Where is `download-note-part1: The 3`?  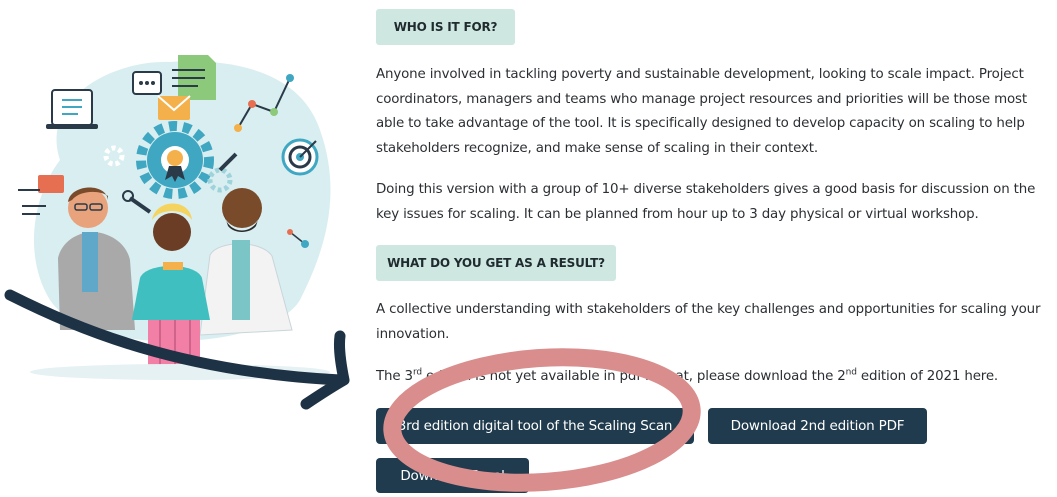 download-note-part1: The 3 is located at coordinates (394, 376).